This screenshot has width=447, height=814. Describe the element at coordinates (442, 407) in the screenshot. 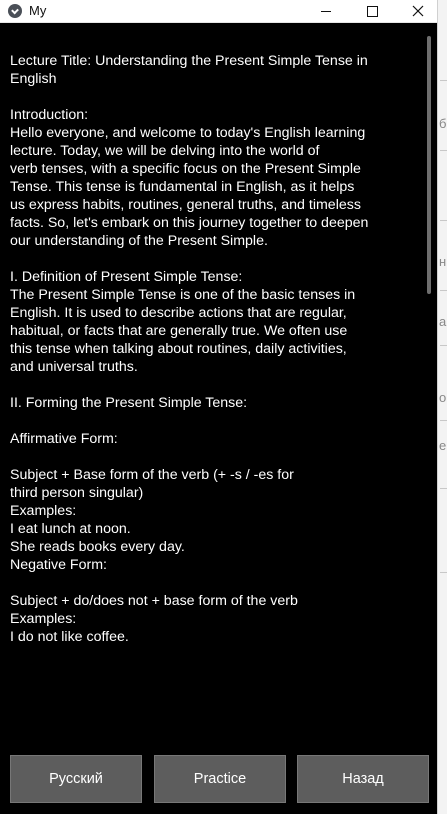

I see `background-window-edge: б н а о е` at that location.